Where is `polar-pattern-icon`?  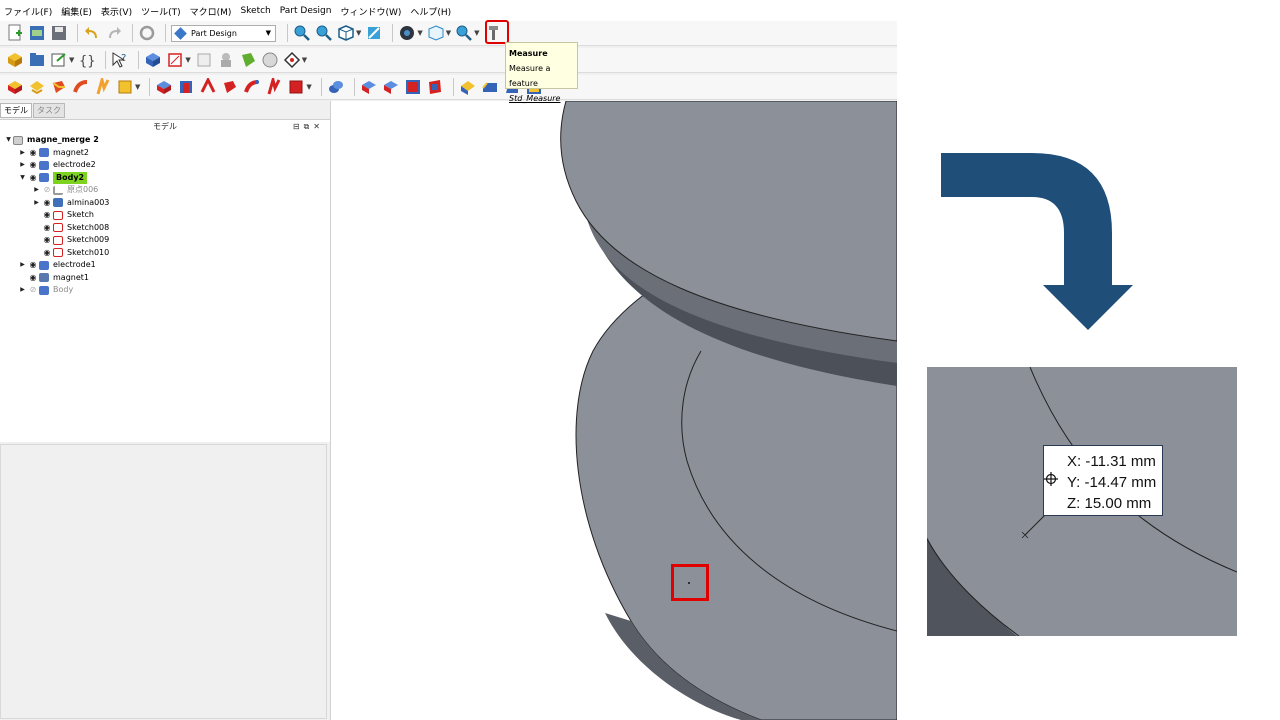
polar-pattern-icon is located at coordinates (413, 87).